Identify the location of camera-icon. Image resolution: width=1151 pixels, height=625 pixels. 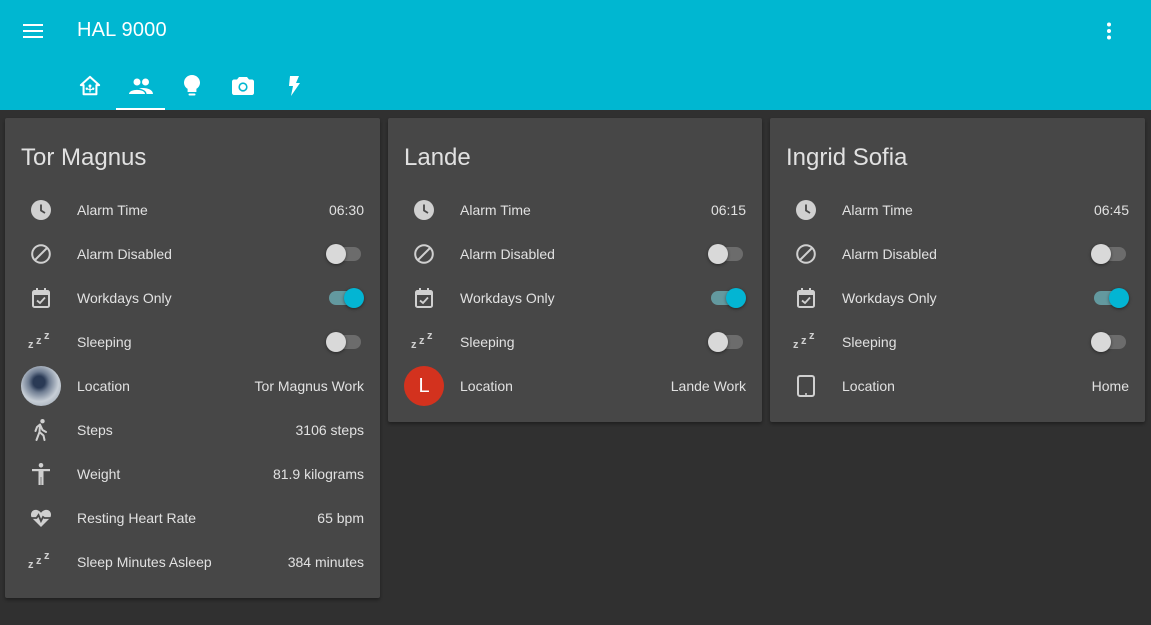
(242, 86).